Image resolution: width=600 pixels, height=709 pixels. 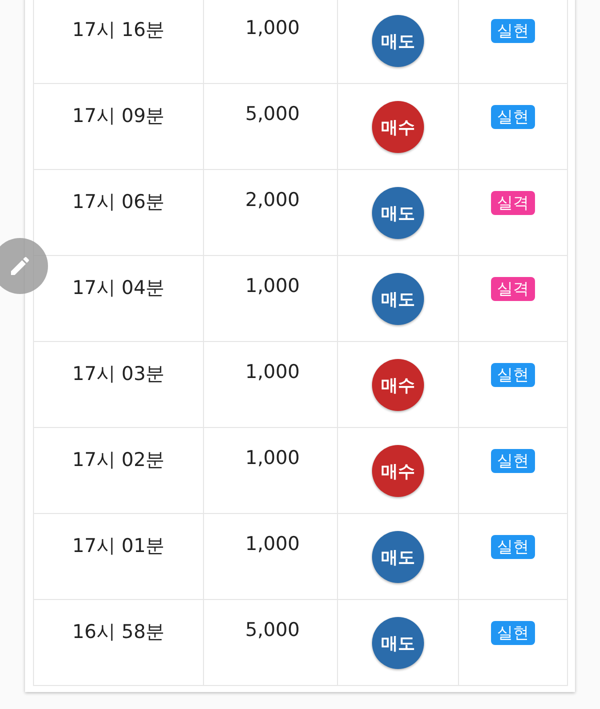 I want to click on time-text: 17시 01분, so click(x=118, y=546).